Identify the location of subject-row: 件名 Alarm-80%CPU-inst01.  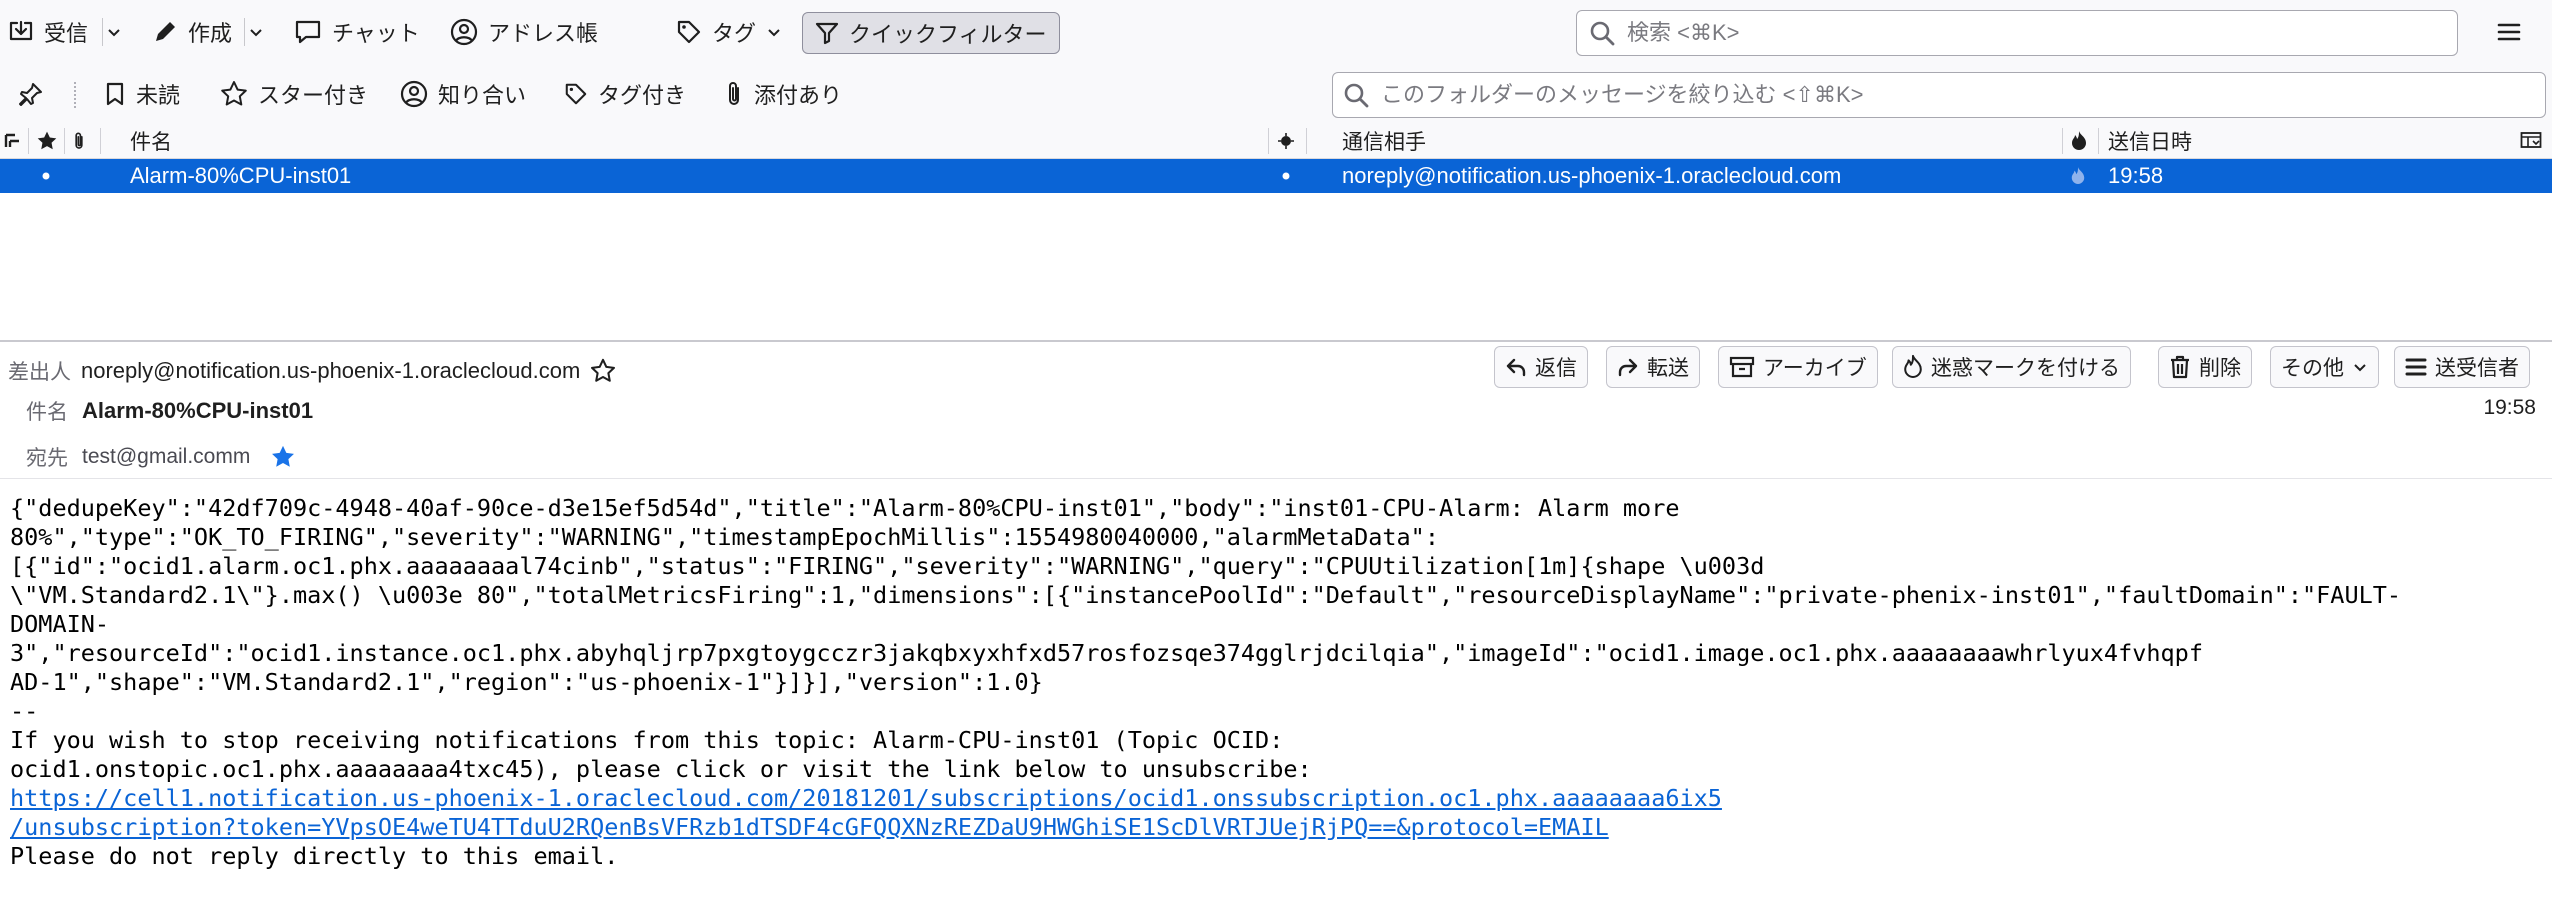
(169, 411).